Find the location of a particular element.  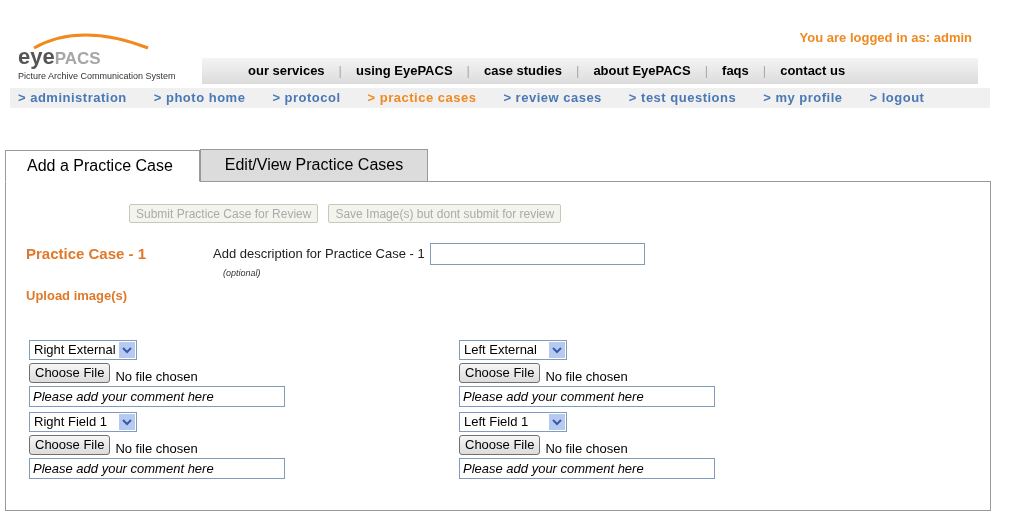

logo-wordmark: eyePACS is located at coordinates (60, 57).